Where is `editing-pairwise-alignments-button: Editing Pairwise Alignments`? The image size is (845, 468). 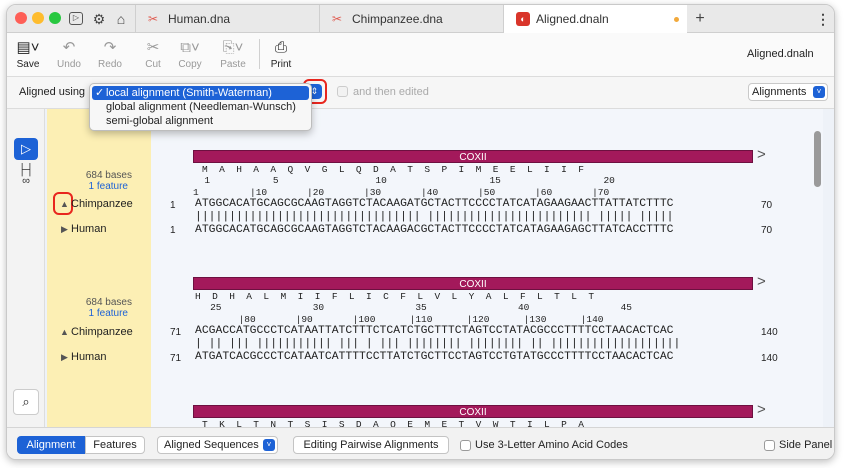 editing-pairwise-alignments-button: Editing Pairwise Alignments is located at coordinates (371, 445).